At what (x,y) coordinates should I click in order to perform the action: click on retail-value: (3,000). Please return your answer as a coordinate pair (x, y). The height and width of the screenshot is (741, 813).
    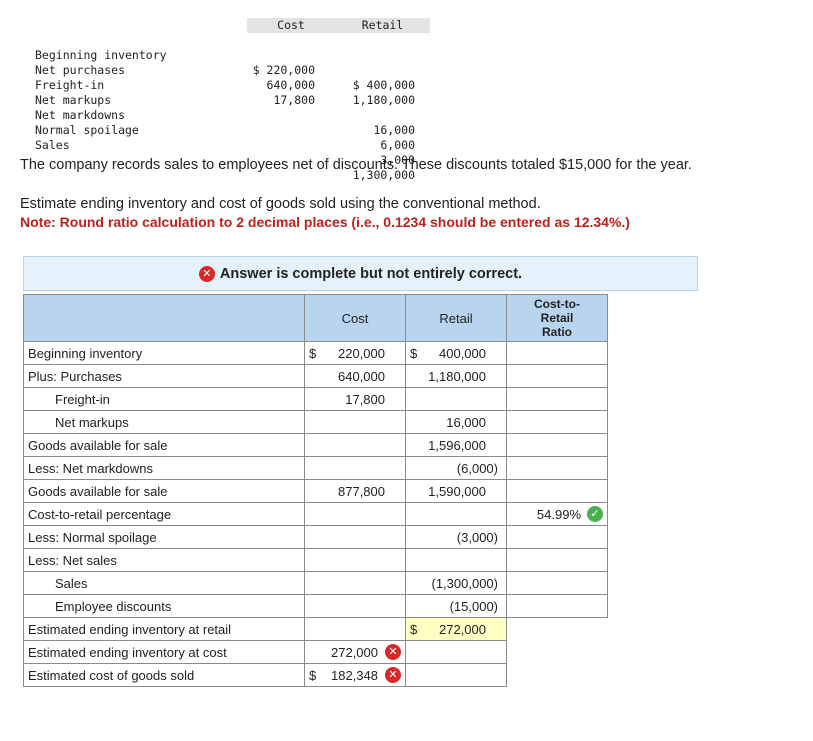
    Looking at the image, I should click on (477, 537).